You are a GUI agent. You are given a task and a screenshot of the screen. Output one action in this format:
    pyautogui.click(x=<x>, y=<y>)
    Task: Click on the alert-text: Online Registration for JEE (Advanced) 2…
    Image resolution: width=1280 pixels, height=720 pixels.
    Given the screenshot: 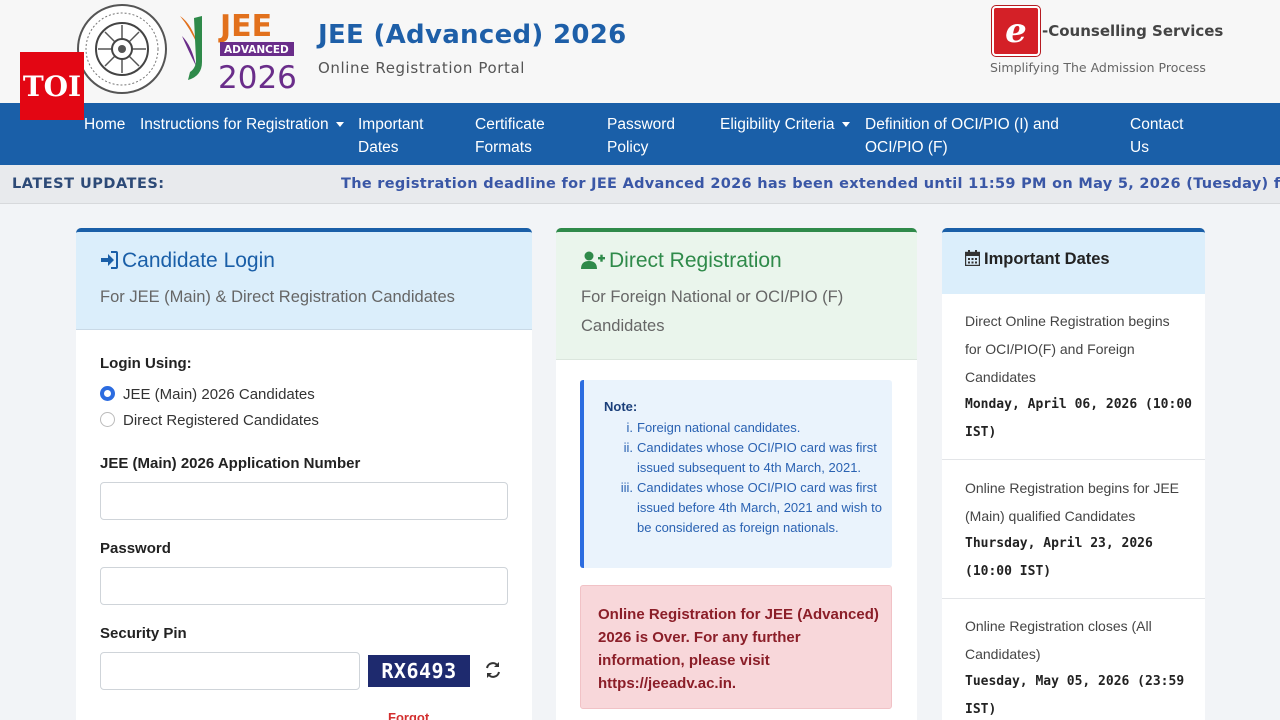 What is the action you would take?
    pyautogui.click(x=738, y=649)
    